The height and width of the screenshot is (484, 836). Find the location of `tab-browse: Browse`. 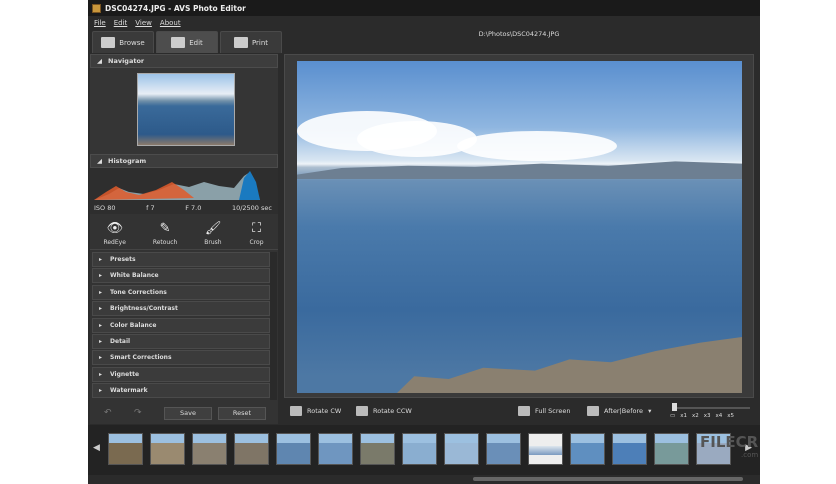

tab-browse: Browse is located at coordinates (123, 42).